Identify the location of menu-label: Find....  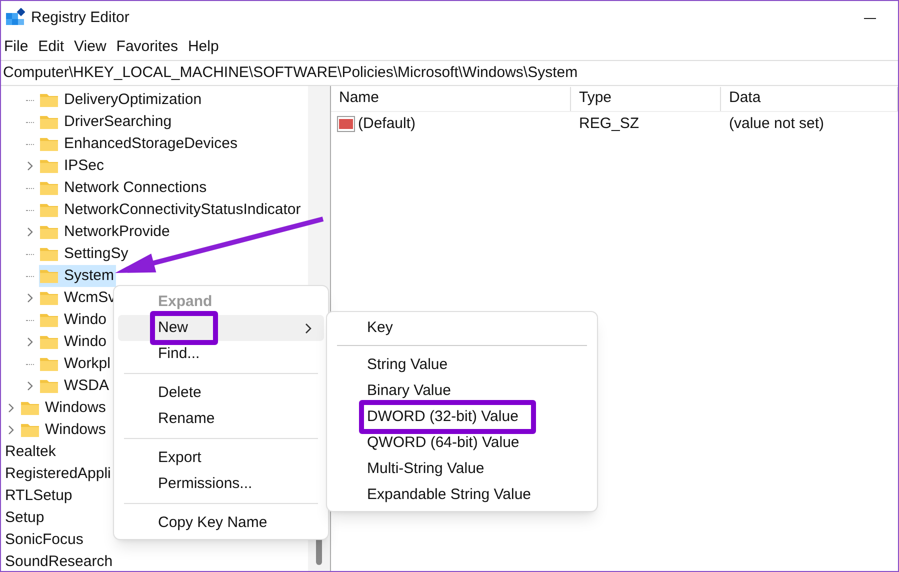
(179, 353).